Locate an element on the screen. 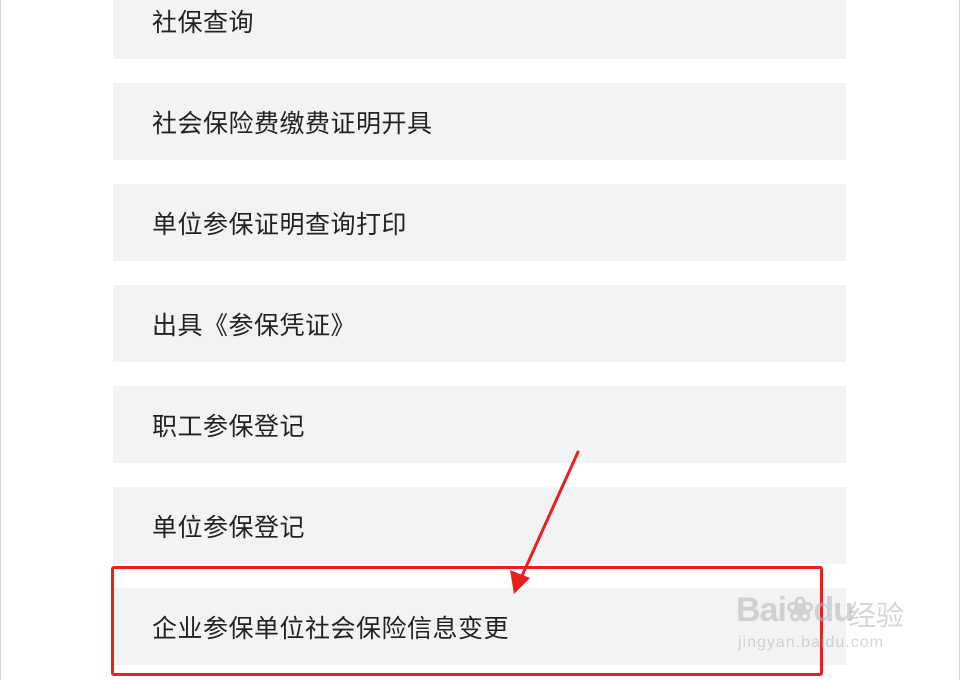 This screenshot has height=680, width=960. watermark-logo: Bai❀du is located at coordinates (795, 610).